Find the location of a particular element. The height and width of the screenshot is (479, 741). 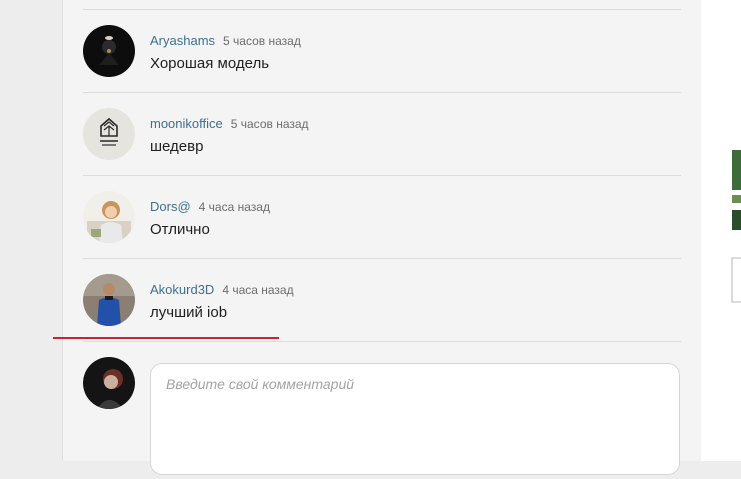

comment-text: лучший iob is located at coordinates (189, 312).